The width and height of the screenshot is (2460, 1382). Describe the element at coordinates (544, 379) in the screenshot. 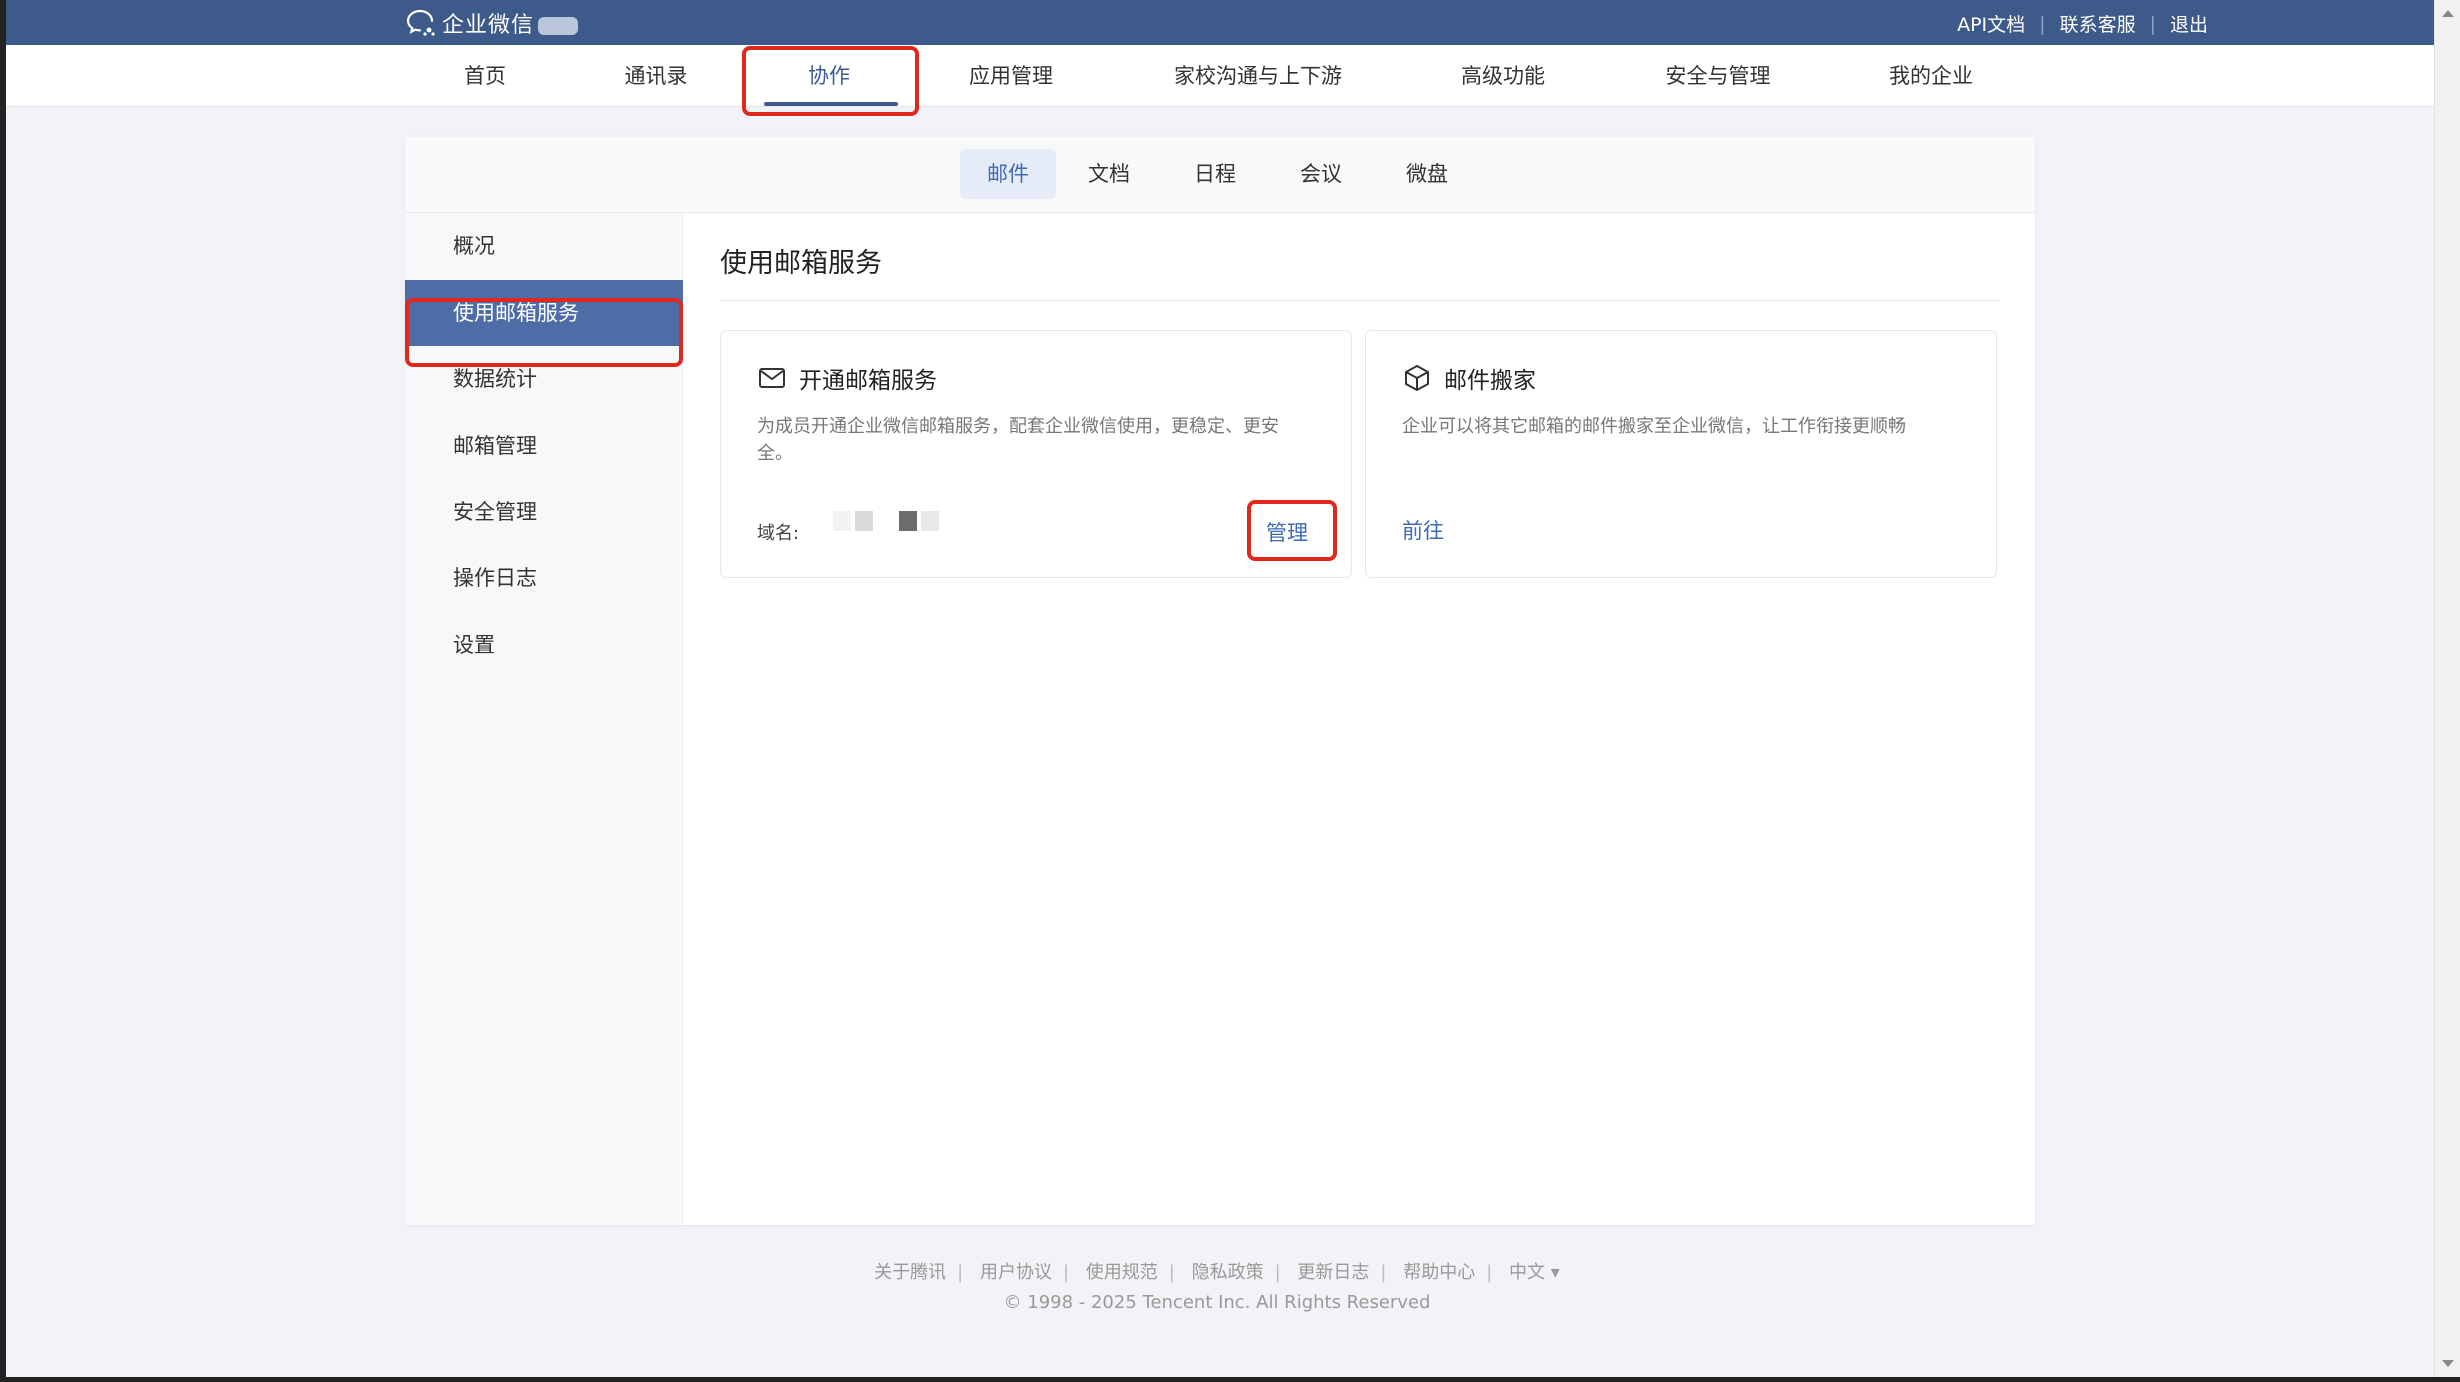

I see `sidebar-item-statistics: 数据统计` at that location.